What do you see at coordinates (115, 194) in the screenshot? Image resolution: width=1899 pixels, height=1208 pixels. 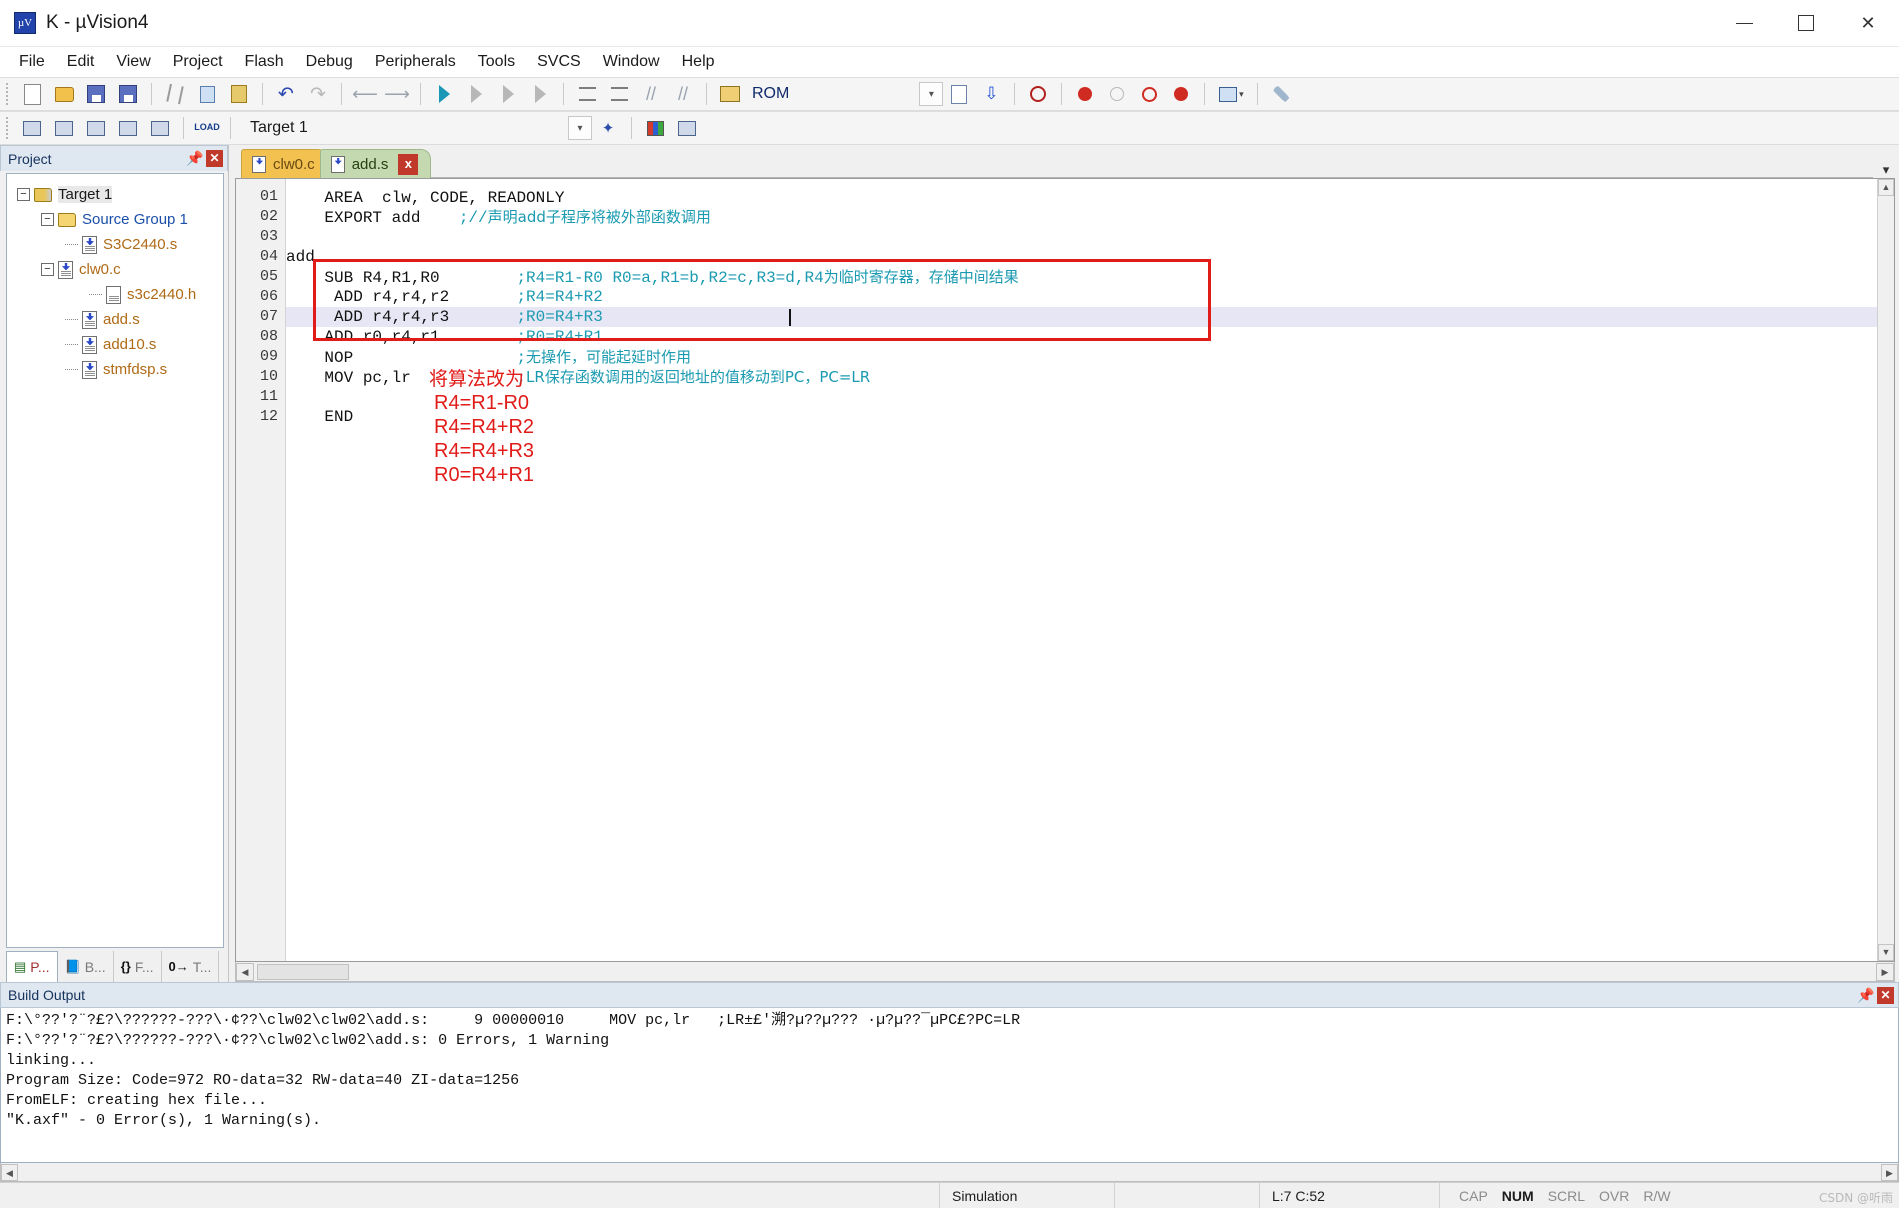 I see `tree-node-target1: − Target 1` at bounding box center [115, 194].